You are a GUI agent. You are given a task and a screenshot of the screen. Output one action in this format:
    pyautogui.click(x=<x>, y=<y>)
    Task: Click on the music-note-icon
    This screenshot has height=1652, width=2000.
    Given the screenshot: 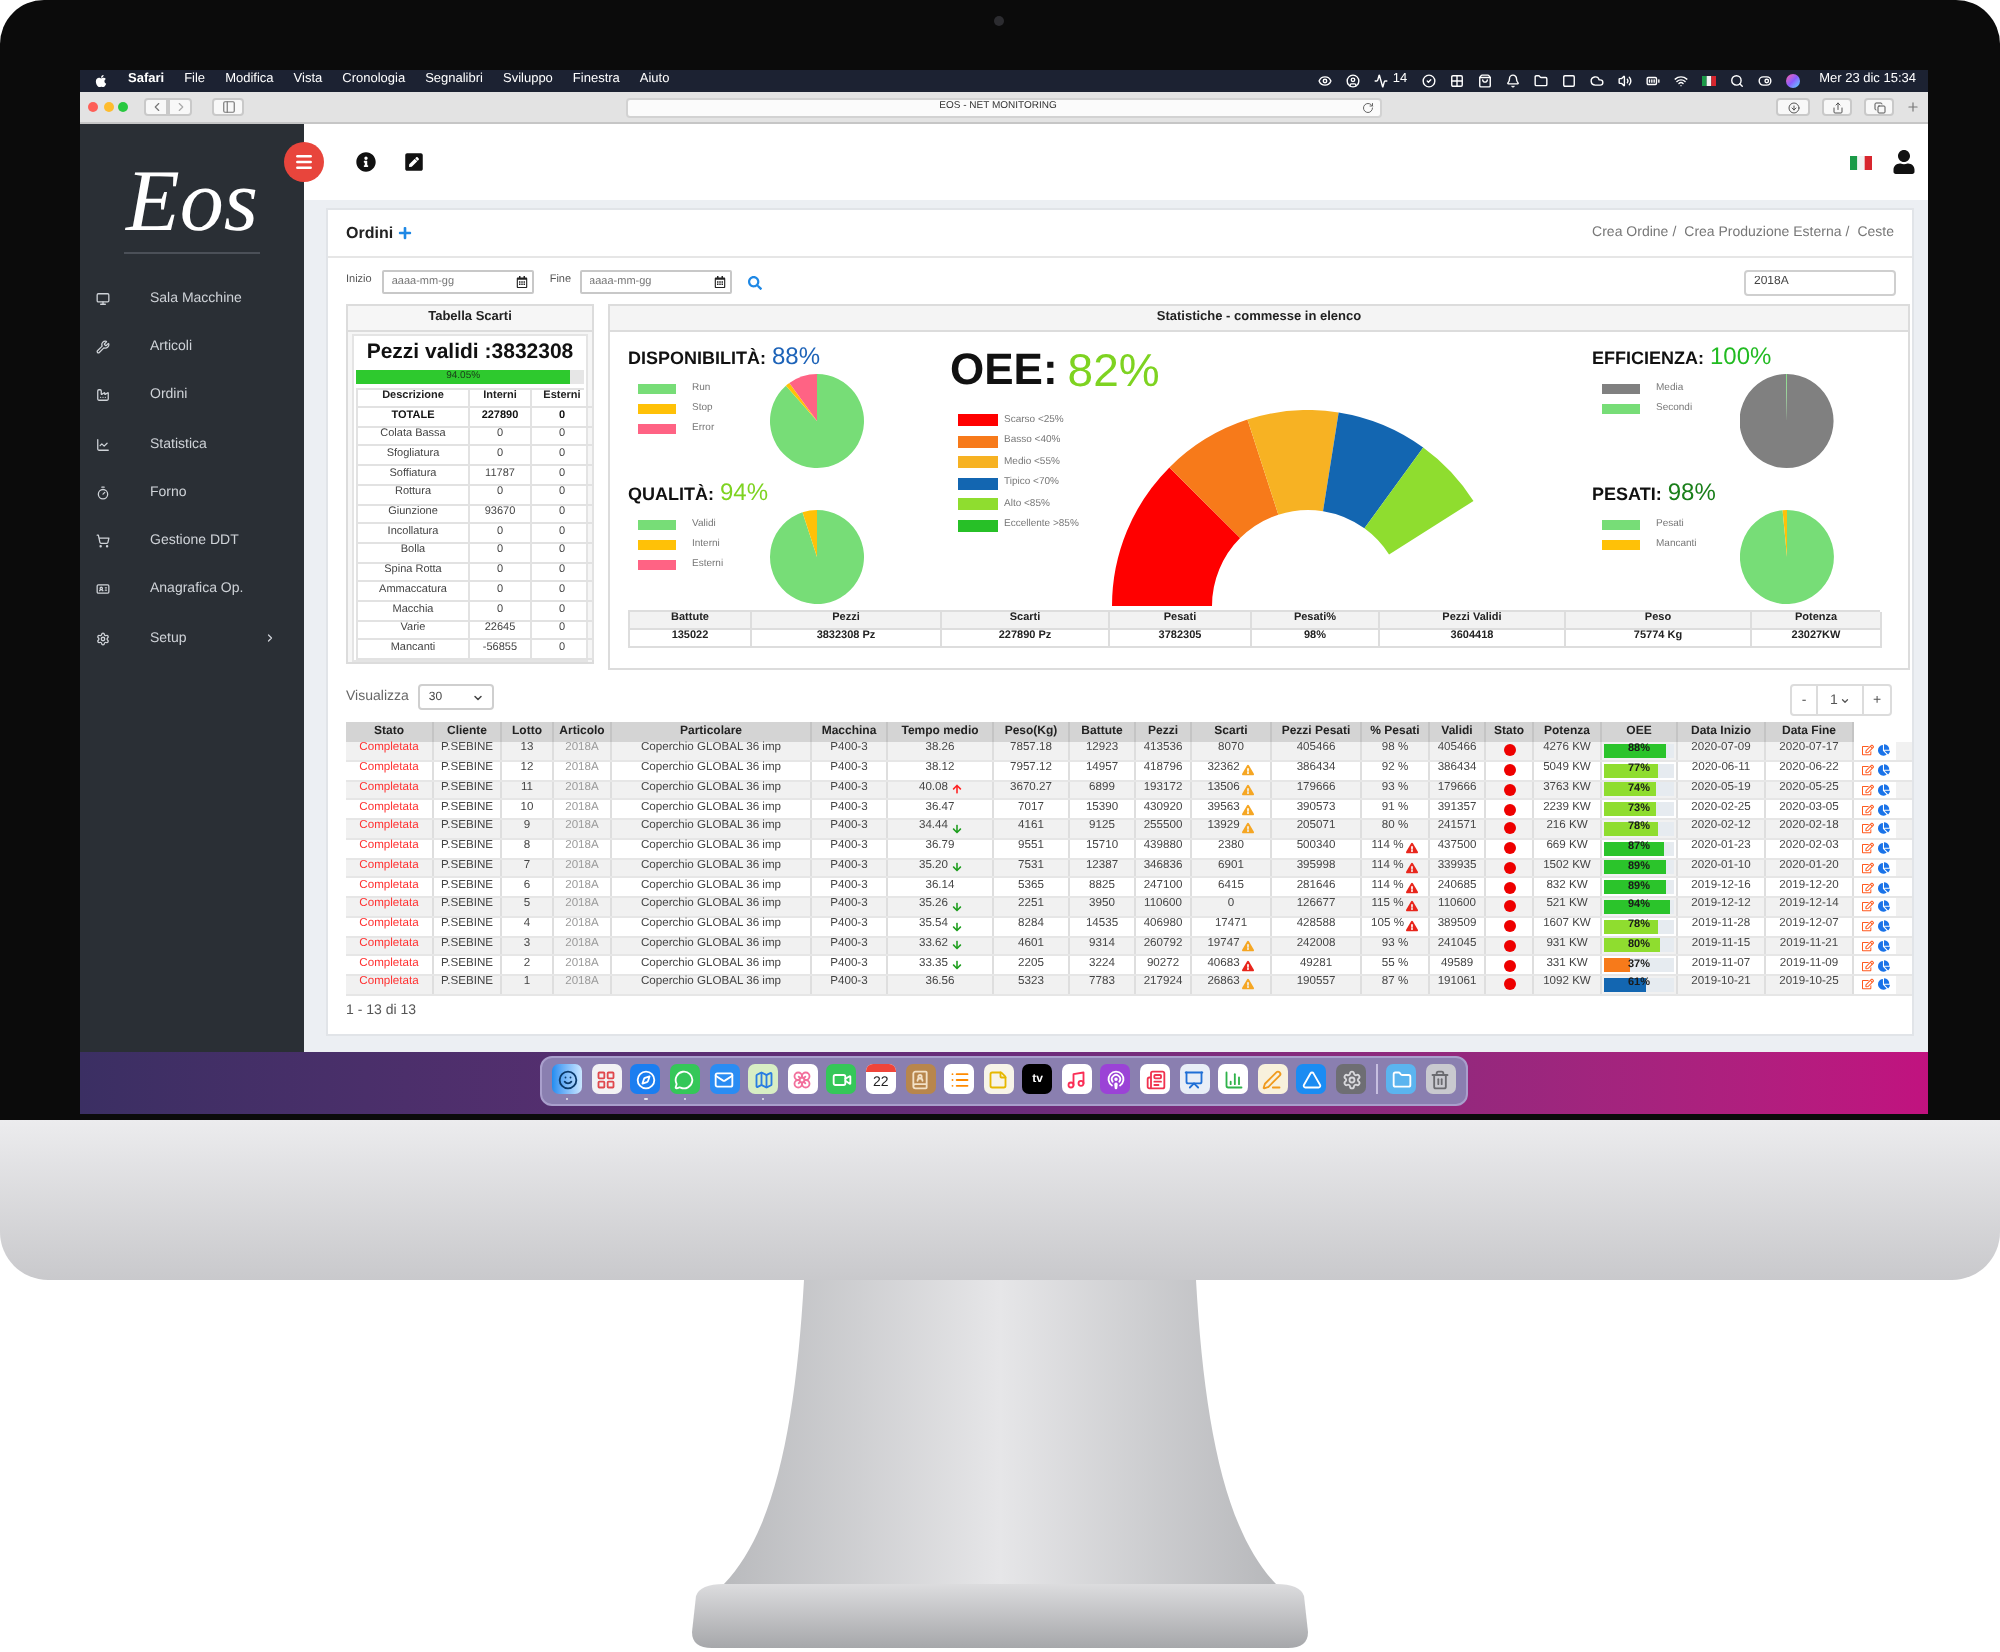 What is the action you would take?
    pyautogui.click(x=1076, y=1079)
    